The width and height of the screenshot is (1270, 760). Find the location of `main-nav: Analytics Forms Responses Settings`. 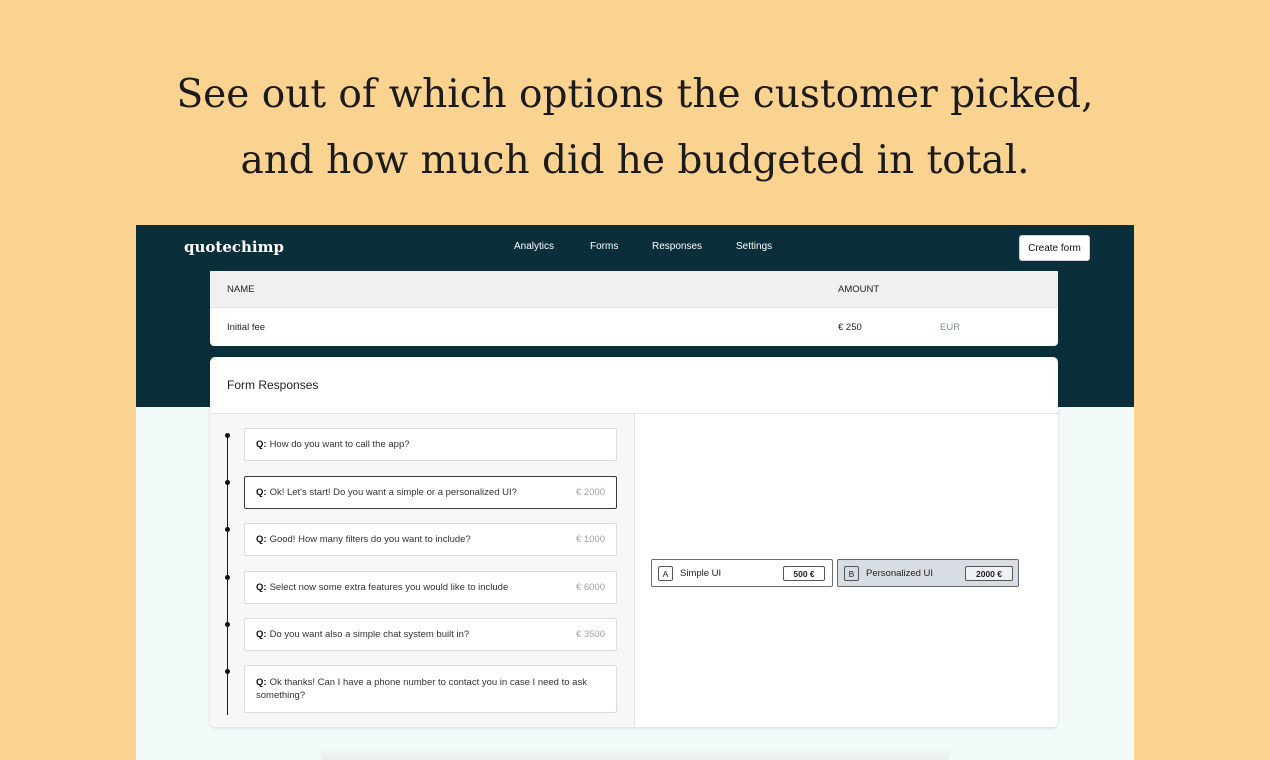

main-nav: Analytics Forms Responses Settings is located at coordinates (635, 248).